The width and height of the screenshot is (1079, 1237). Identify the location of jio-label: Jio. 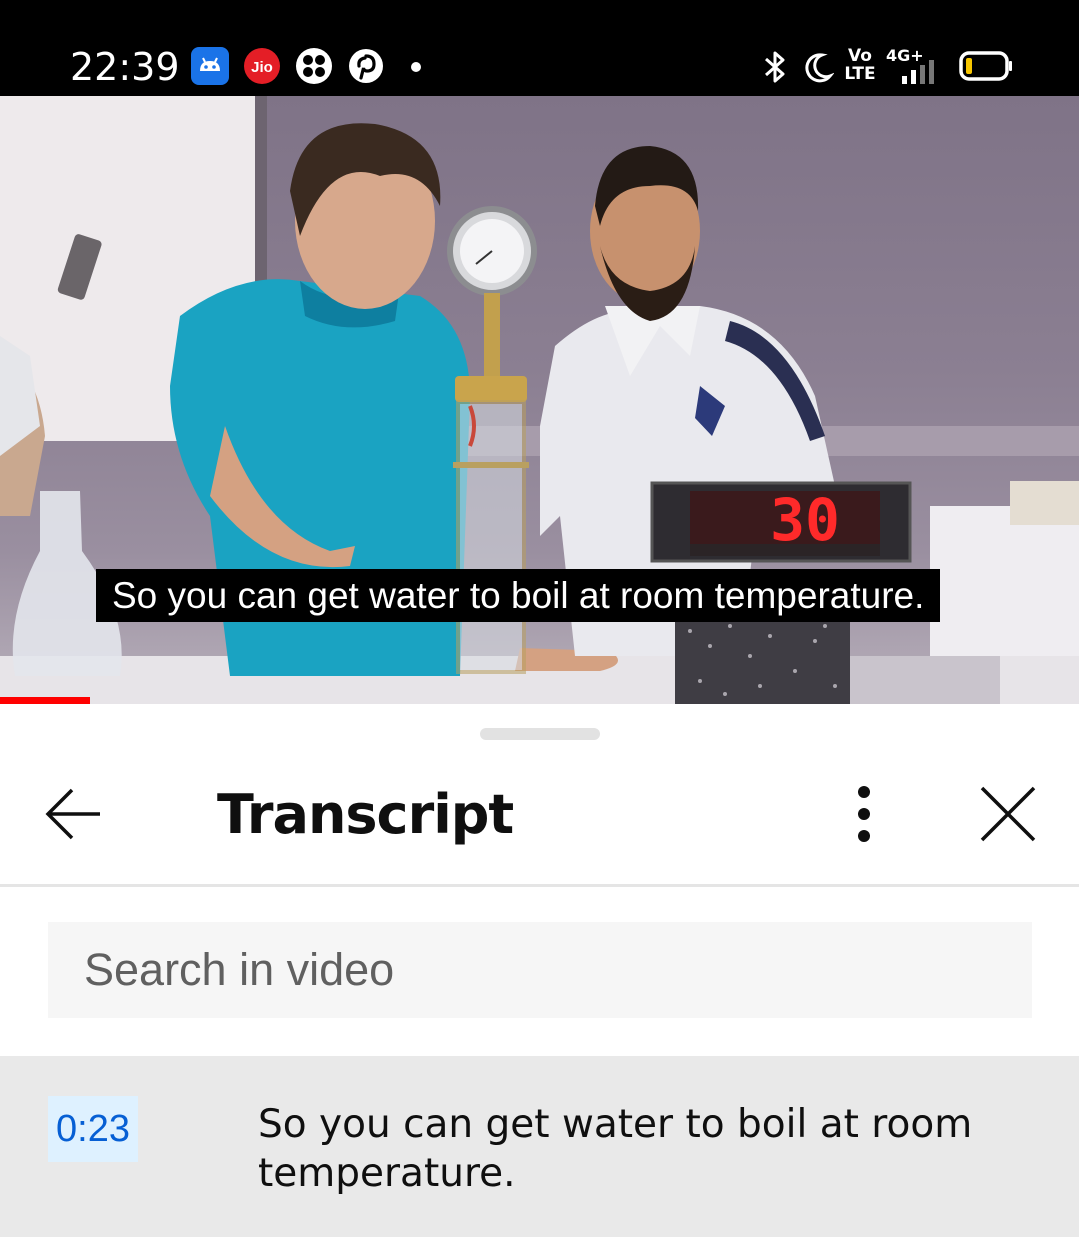
(262, 67).